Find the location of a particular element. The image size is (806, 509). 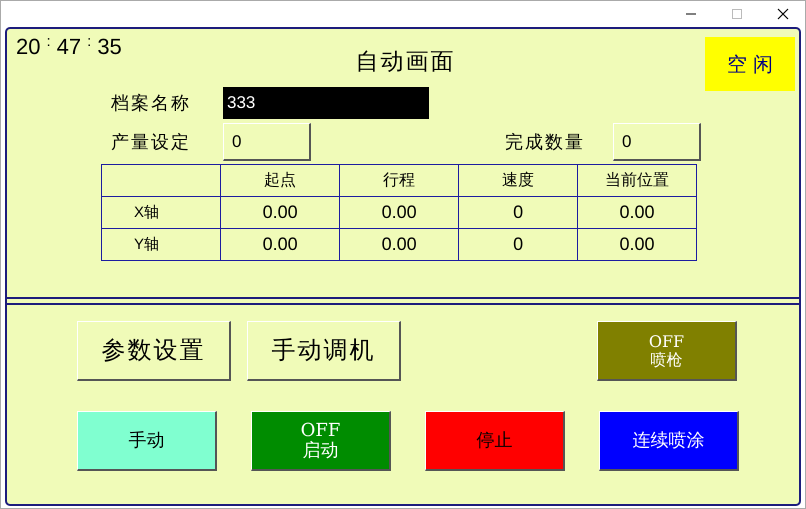

file-name-field: 333 is located at coordinates (326, 103).